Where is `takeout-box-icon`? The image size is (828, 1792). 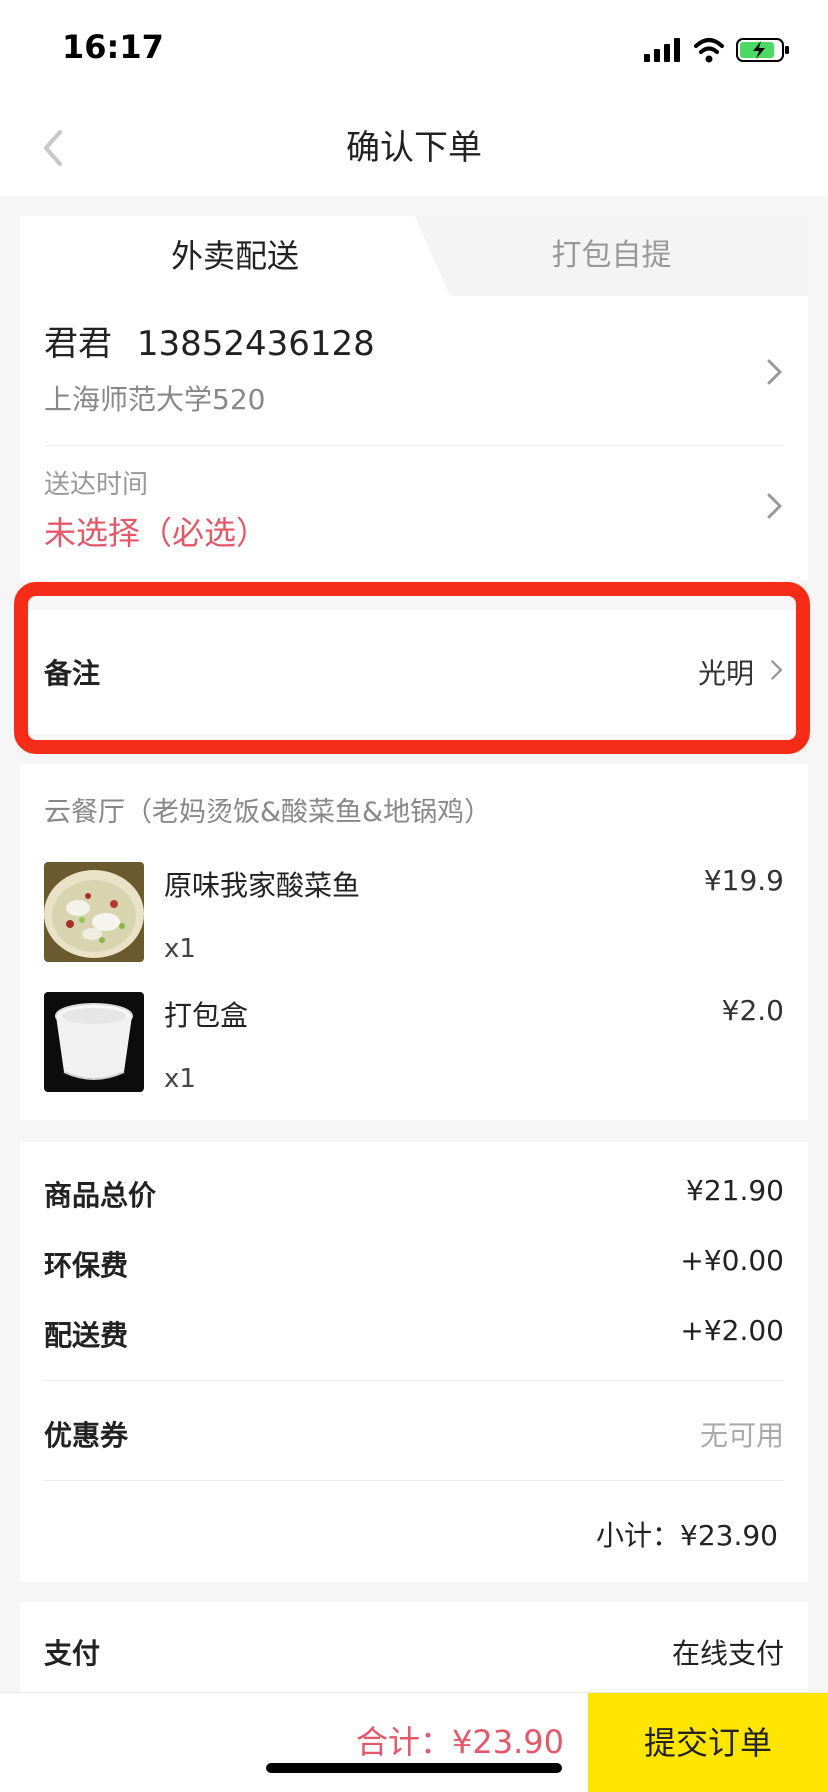
takeout-box-icon is located at coordinates (94, 1042).